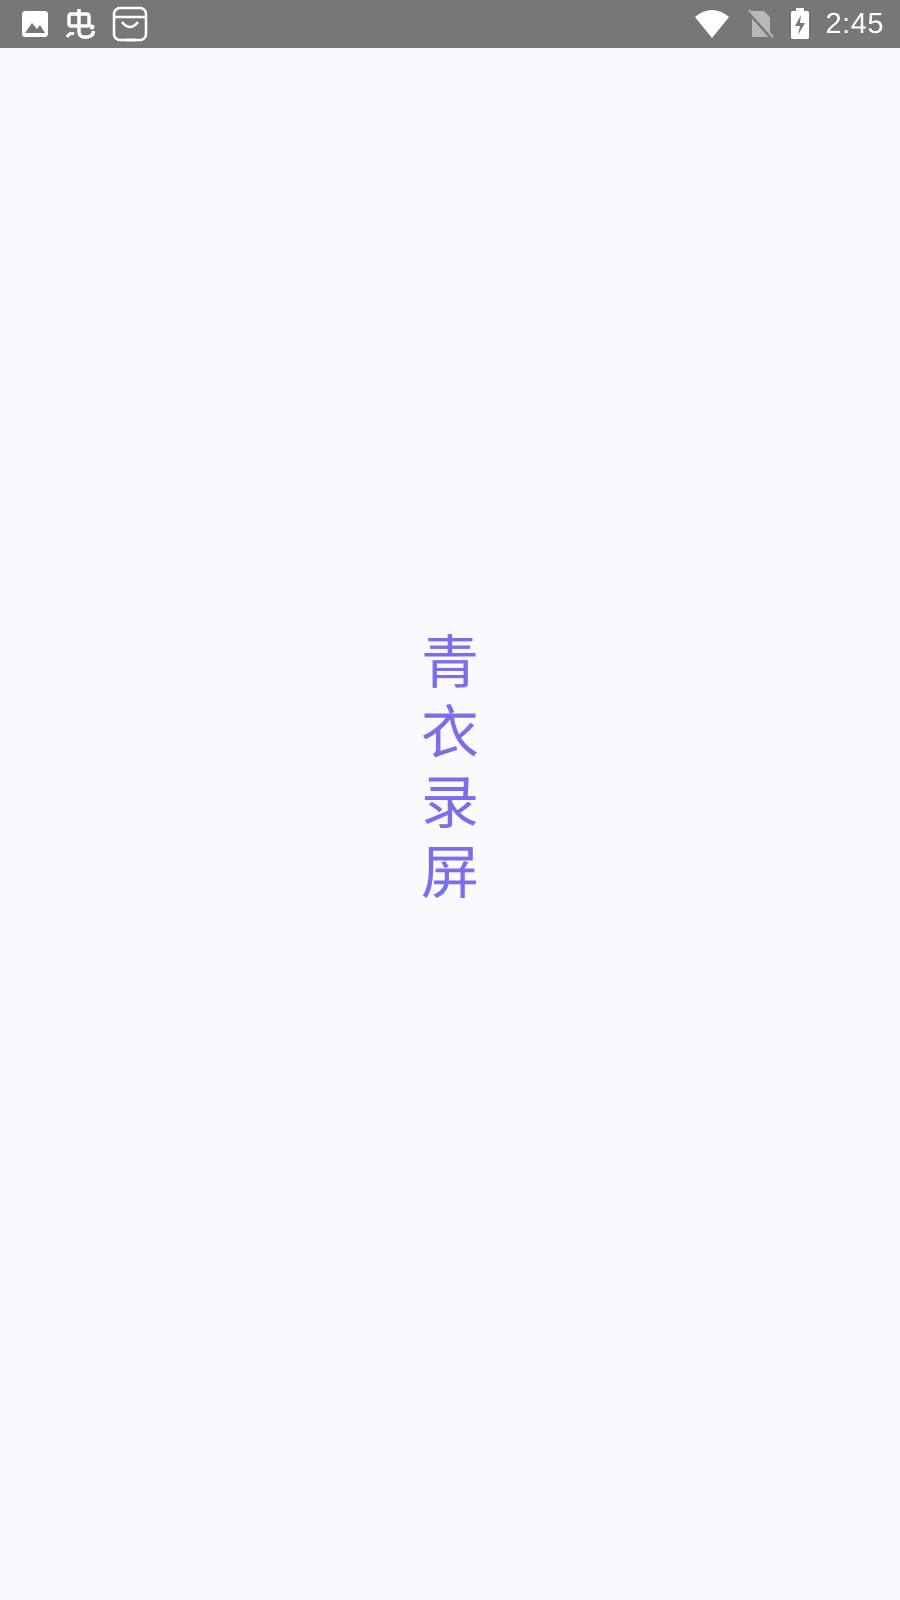 The image size is (900, 1600). Describe the element at coordinates (449, 873) in the screenshot. I see `app-title-char-4: 屏` at that location.